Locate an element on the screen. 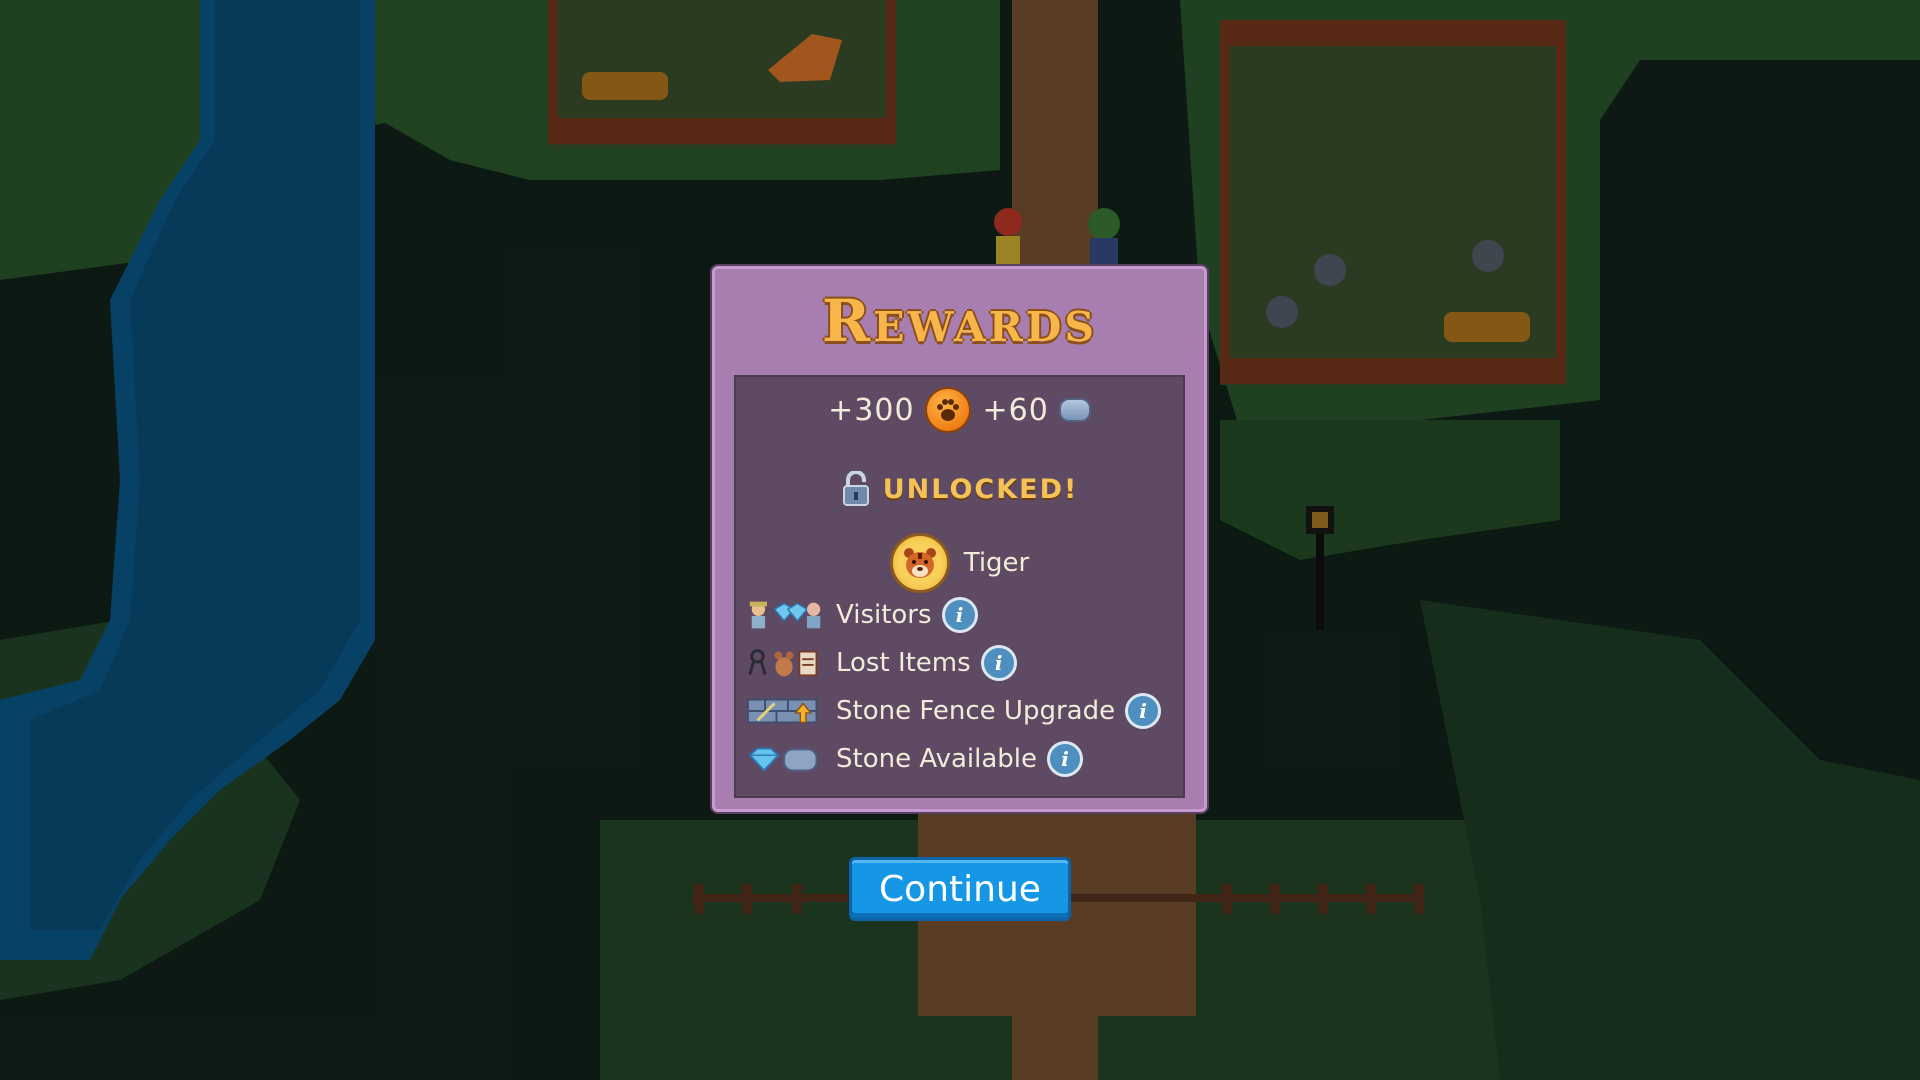  info-icon-lost-items: i is located at coordinates (998, 663).